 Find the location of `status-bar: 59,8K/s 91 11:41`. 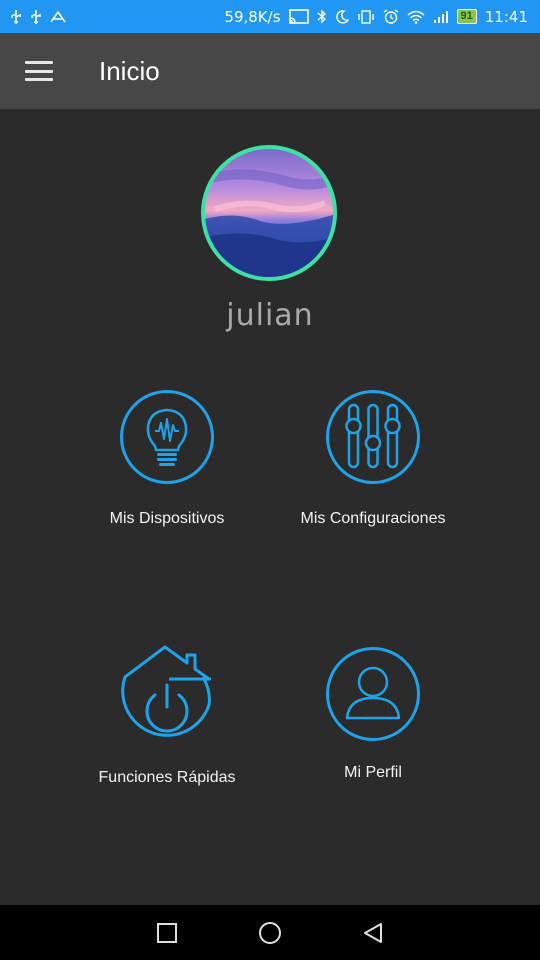

status-bar: 59,8K/s 91 11:41 is located at coordinates (270, 16).